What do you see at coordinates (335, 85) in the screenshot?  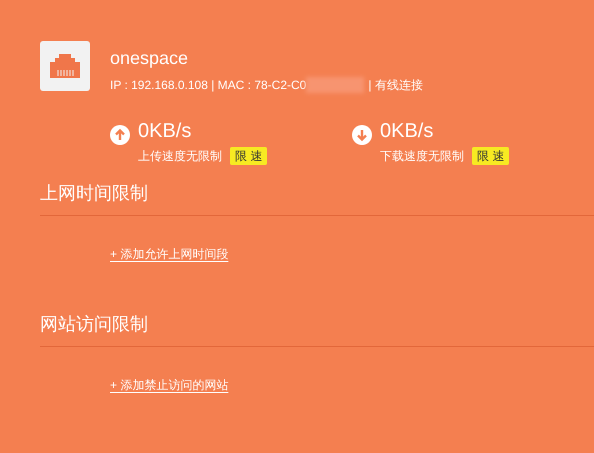 I see `redaction-blur` at bounding box center [335, 85].